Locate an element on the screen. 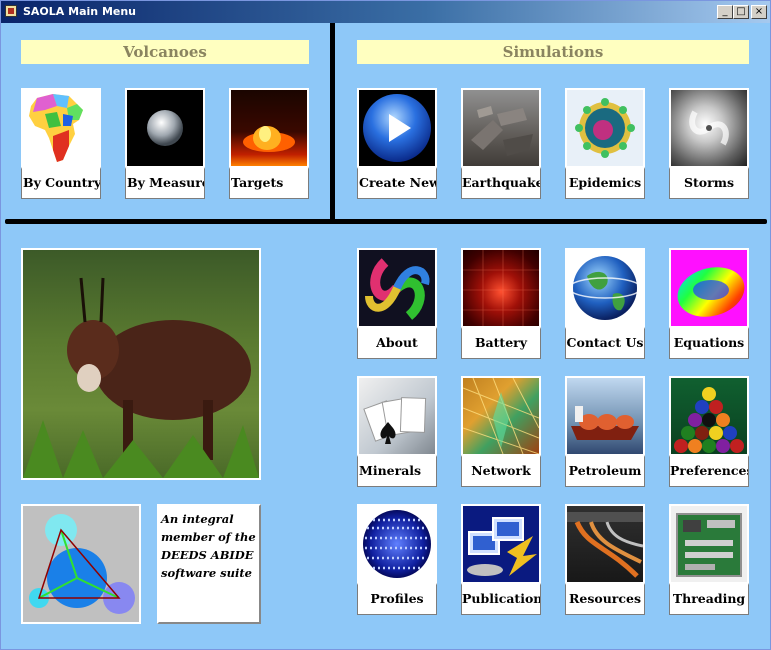 The height and width of the screenshot is (650, 771). create-new-button: Create New is located at coordinates (397, 144).